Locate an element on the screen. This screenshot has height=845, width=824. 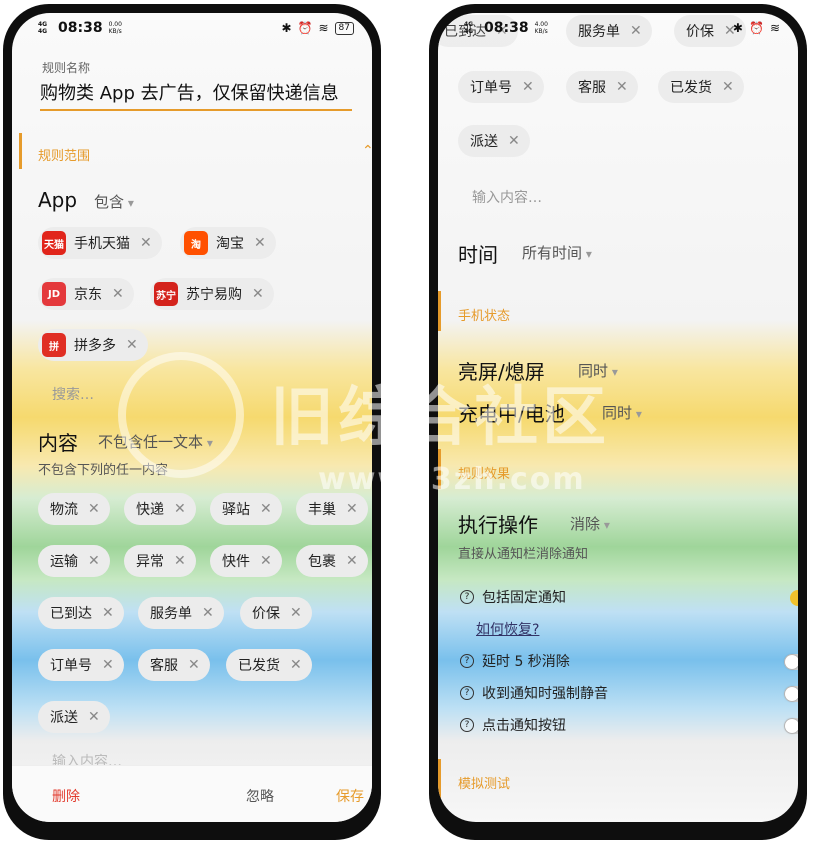
keyword-chip: 物流 ✕ is located at coordinates (74, 509).